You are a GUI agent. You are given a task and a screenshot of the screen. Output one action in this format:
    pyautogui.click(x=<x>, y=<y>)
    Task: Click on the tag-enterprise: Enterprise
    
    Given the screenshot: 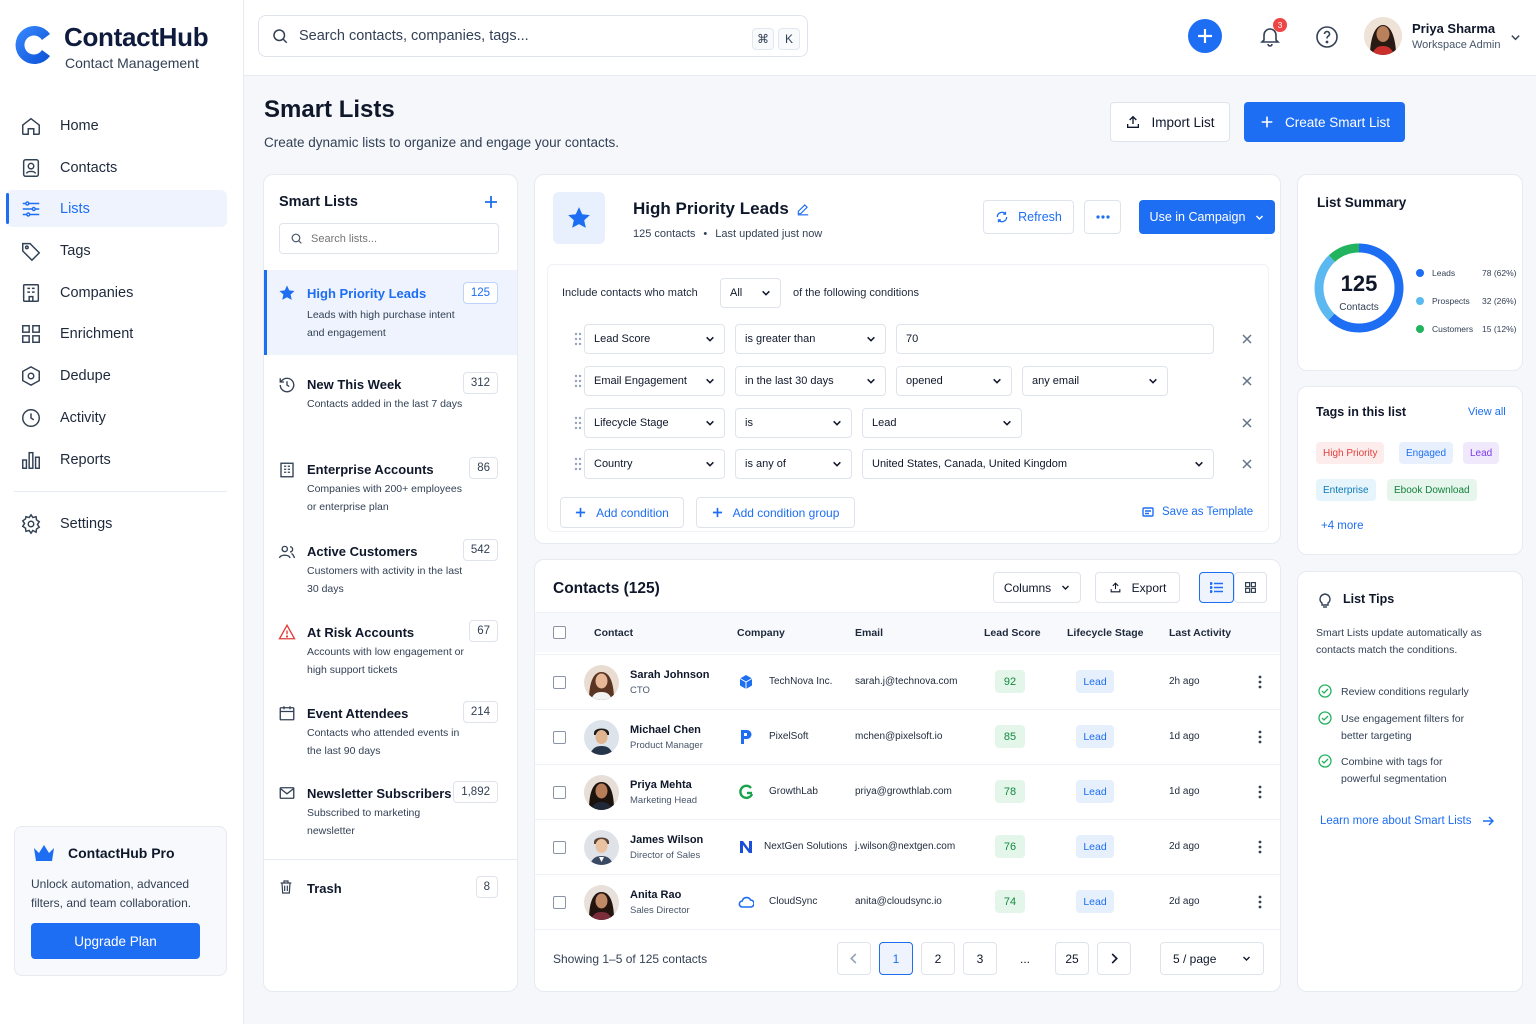 What is the action you would take?
    pyautogui.click(x=1346, y=490)
    